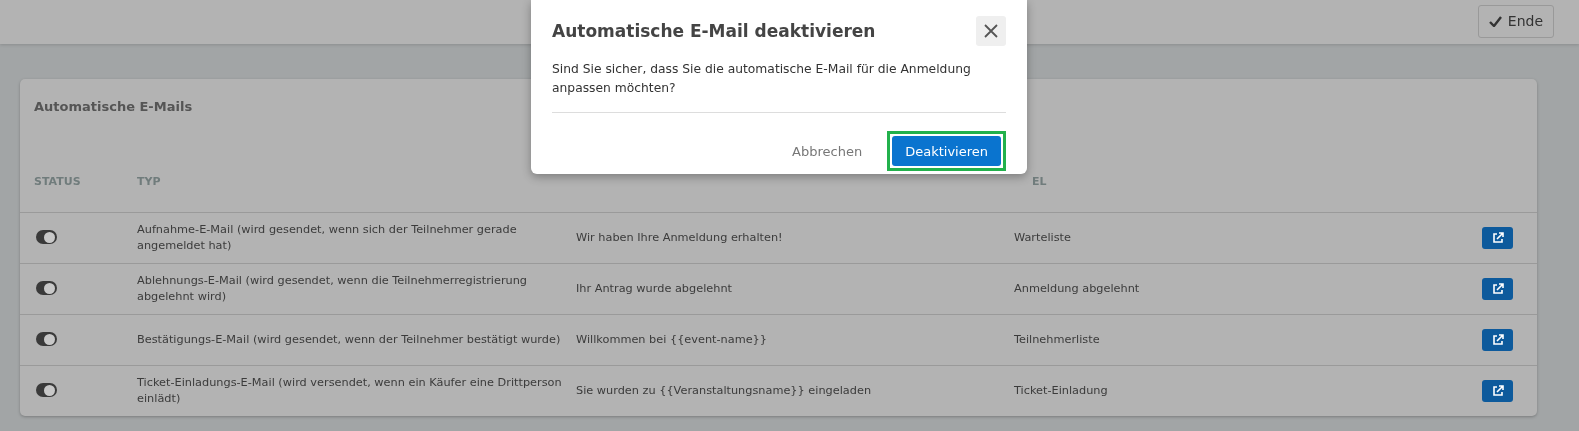 The width and height of the screenshot is (1579, 431). Describe the element at coordinates (1043, 238) in the screenshot. I see `table-cell-text: Warteliste` at that location.